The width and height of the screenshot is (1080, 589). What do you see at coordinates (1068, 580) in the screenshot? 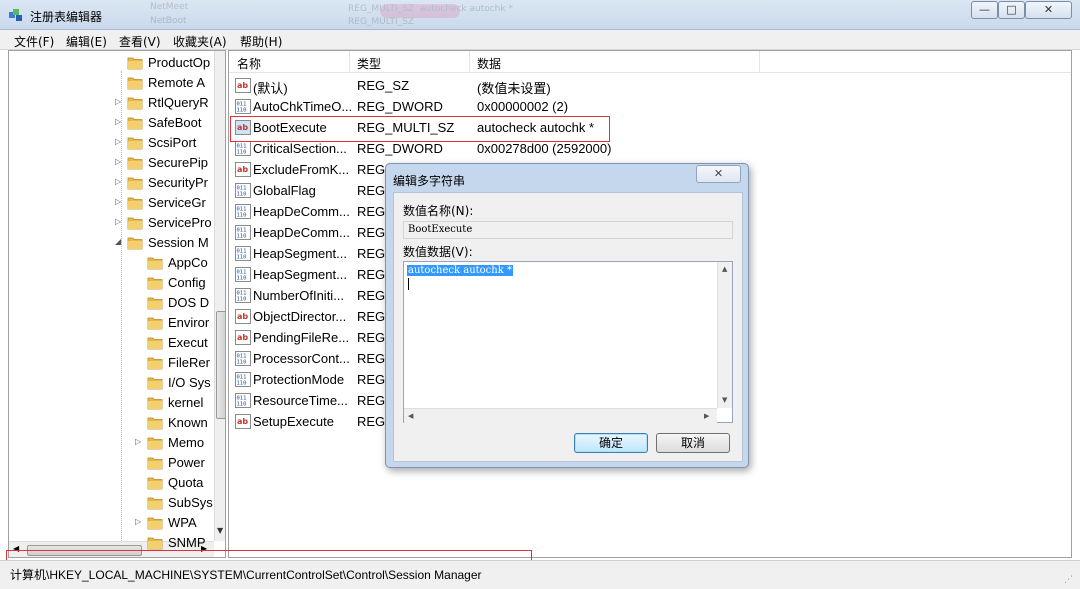
I see `resize-grip-icon: ⋰` at bounding box center [1068, 580].